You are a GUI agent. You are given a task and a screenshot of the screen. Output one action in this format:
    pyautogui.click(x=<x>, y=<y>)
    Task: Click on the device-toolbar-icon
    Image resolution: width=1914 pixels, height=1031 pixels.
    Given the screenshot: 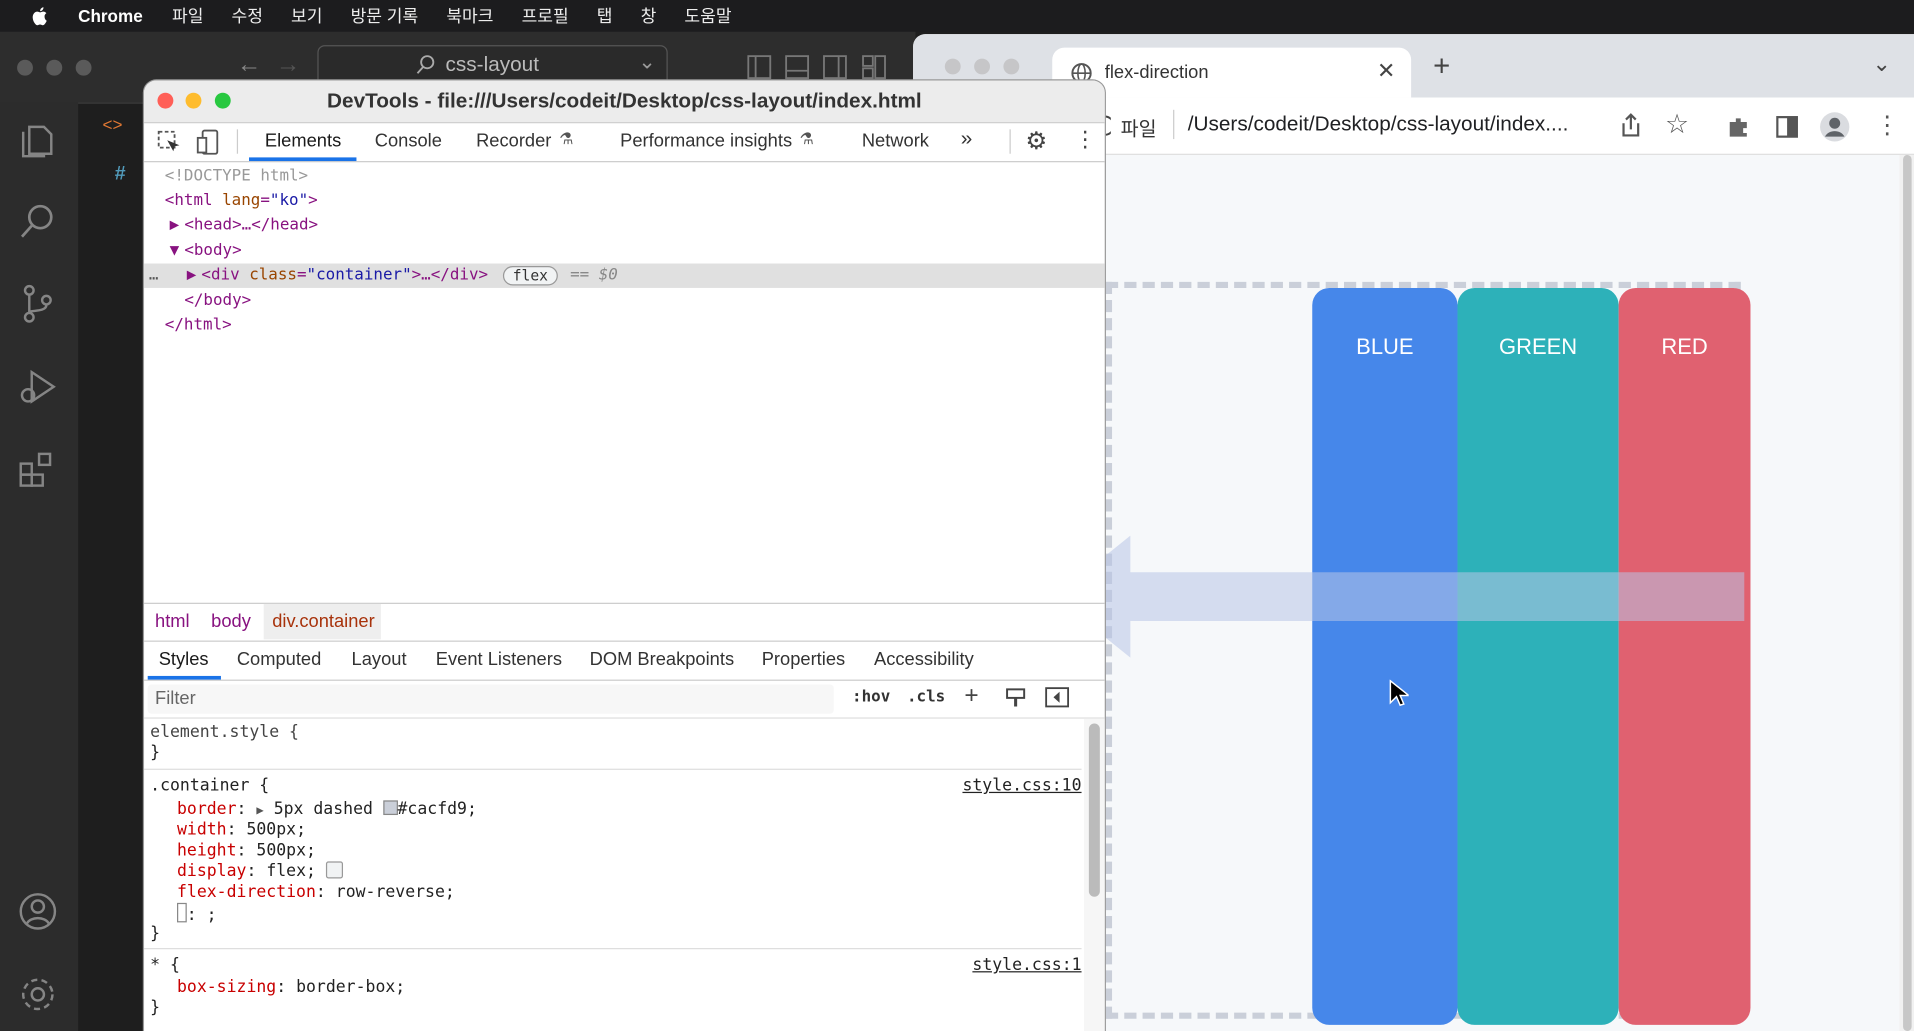 What is the action you would take?
    pyautogui.click(x=208, y=142)
    